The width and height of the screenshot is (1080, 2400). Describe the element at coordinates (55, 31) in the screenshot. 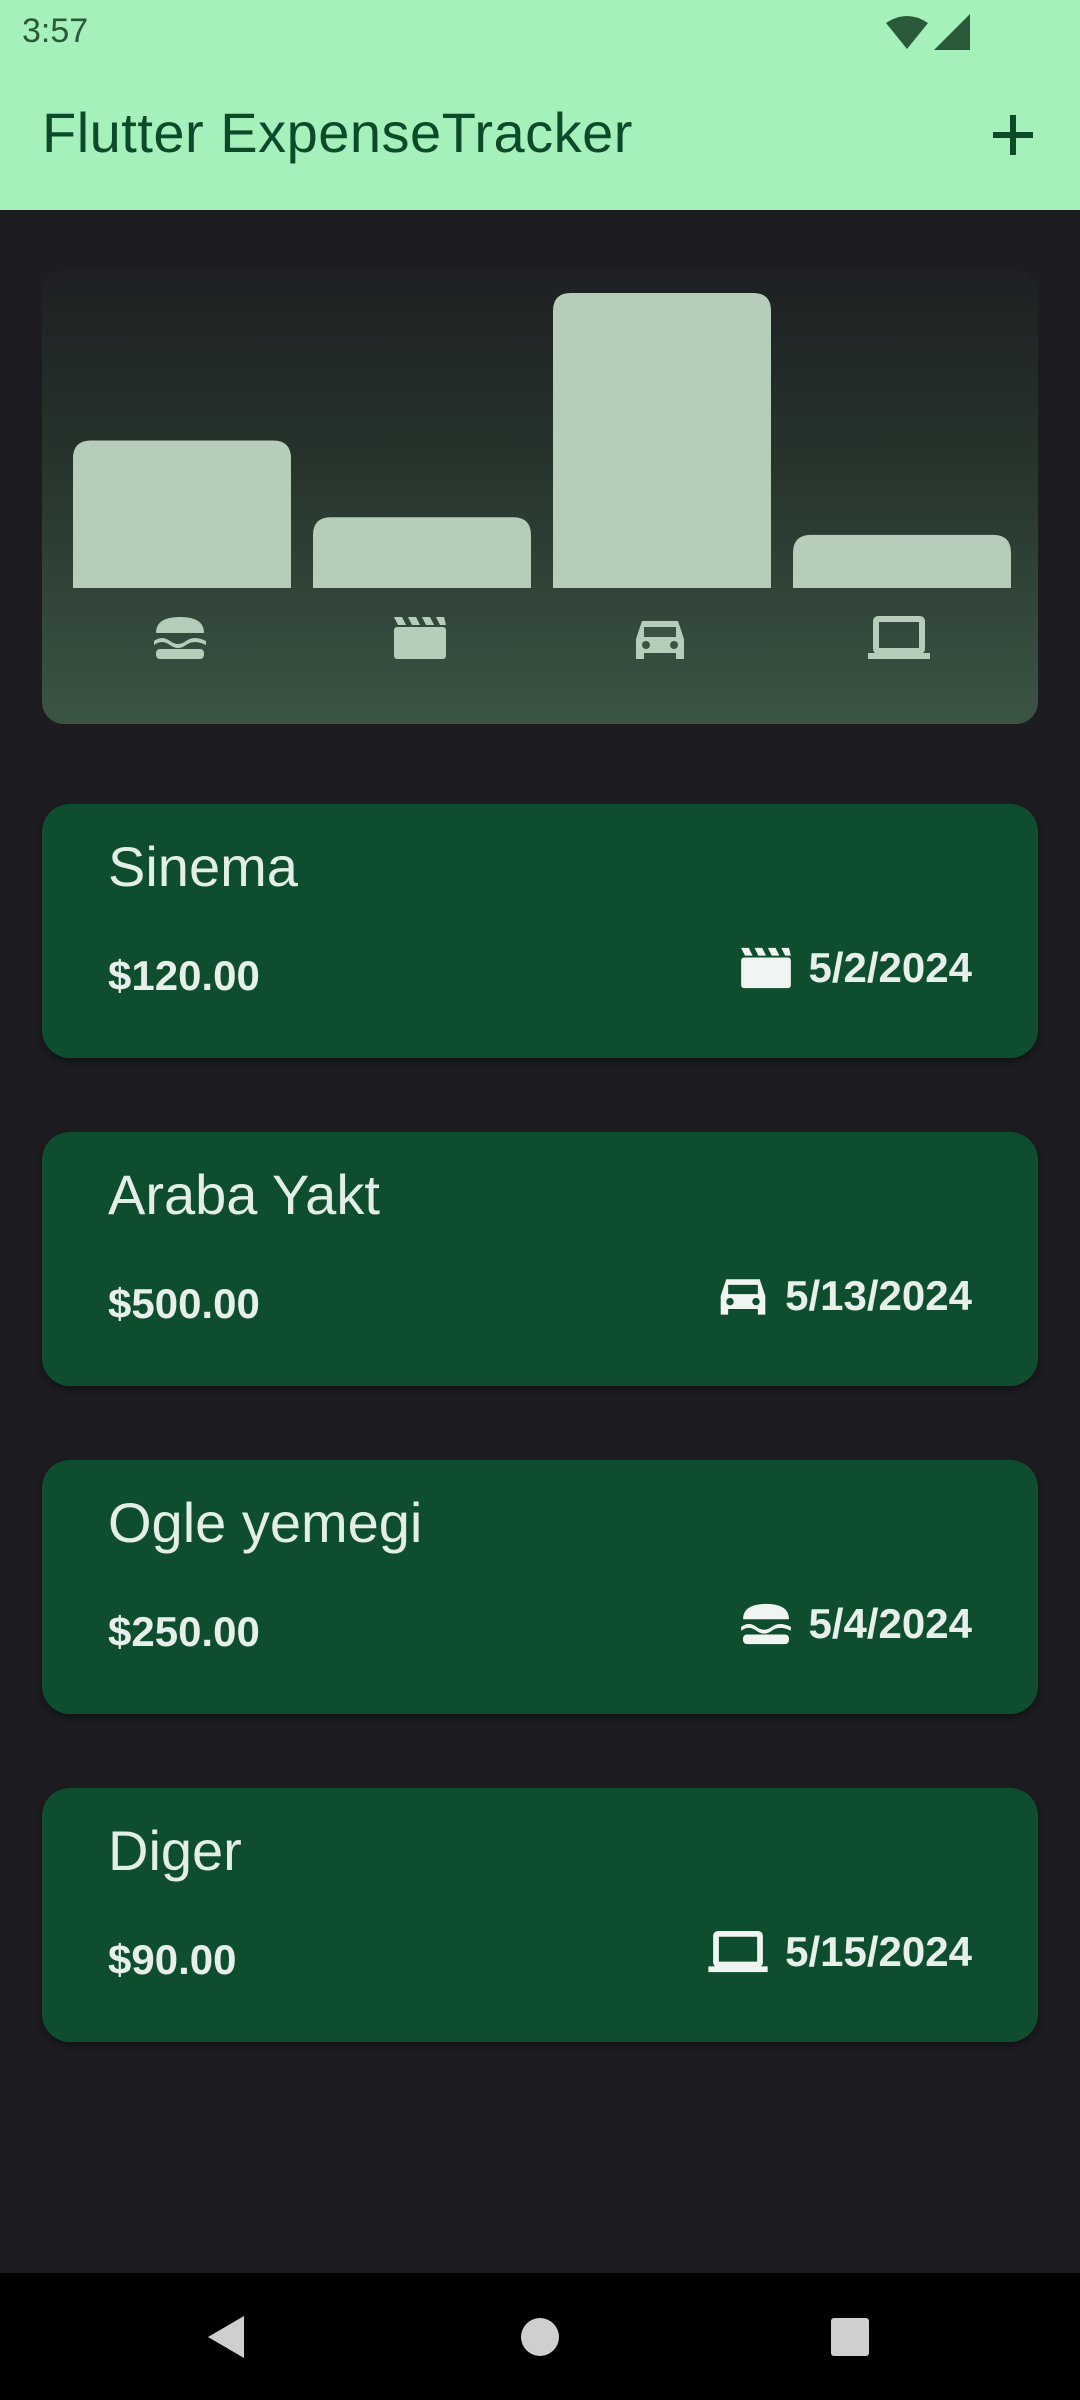

I see `status-time: 3:57` at that location.